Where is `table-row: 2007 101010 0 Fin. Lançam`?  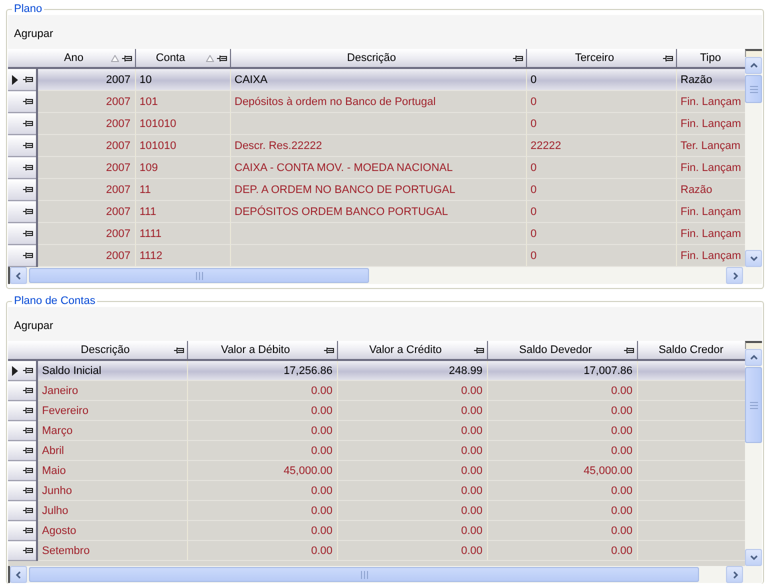 table-row: 2007 101010 0 Fin. Lançam is located at coordinates (376, 123).